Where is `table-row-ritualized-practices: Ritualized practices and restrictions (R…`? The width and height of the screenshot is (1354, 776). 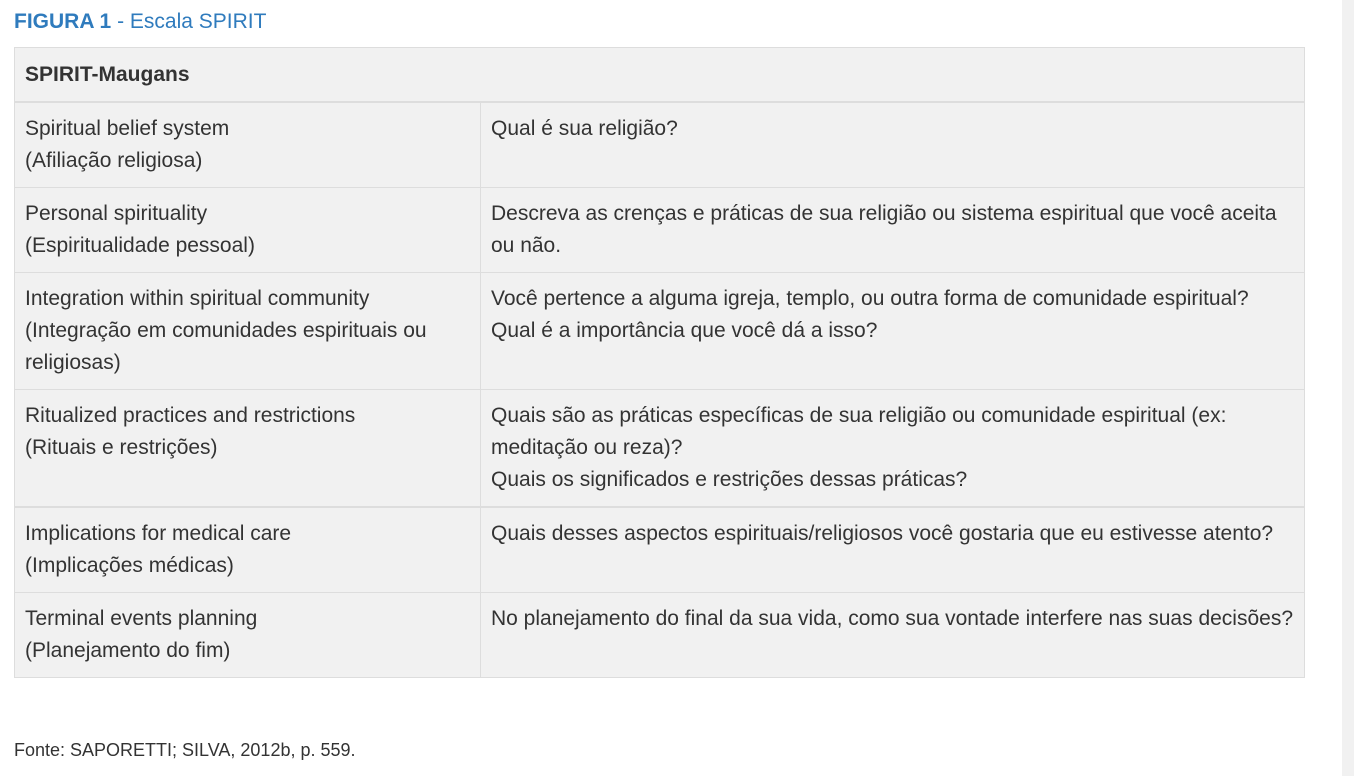
table-row-ritualized-practices: Ritualized practices and restrictions (R… is located at coordinates (659, 448).